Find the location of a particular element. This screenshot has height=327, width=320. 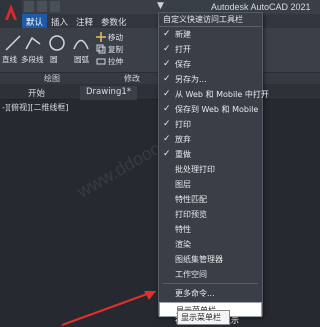

menu-item-label: 保存 is located at coordinates (183, 64).